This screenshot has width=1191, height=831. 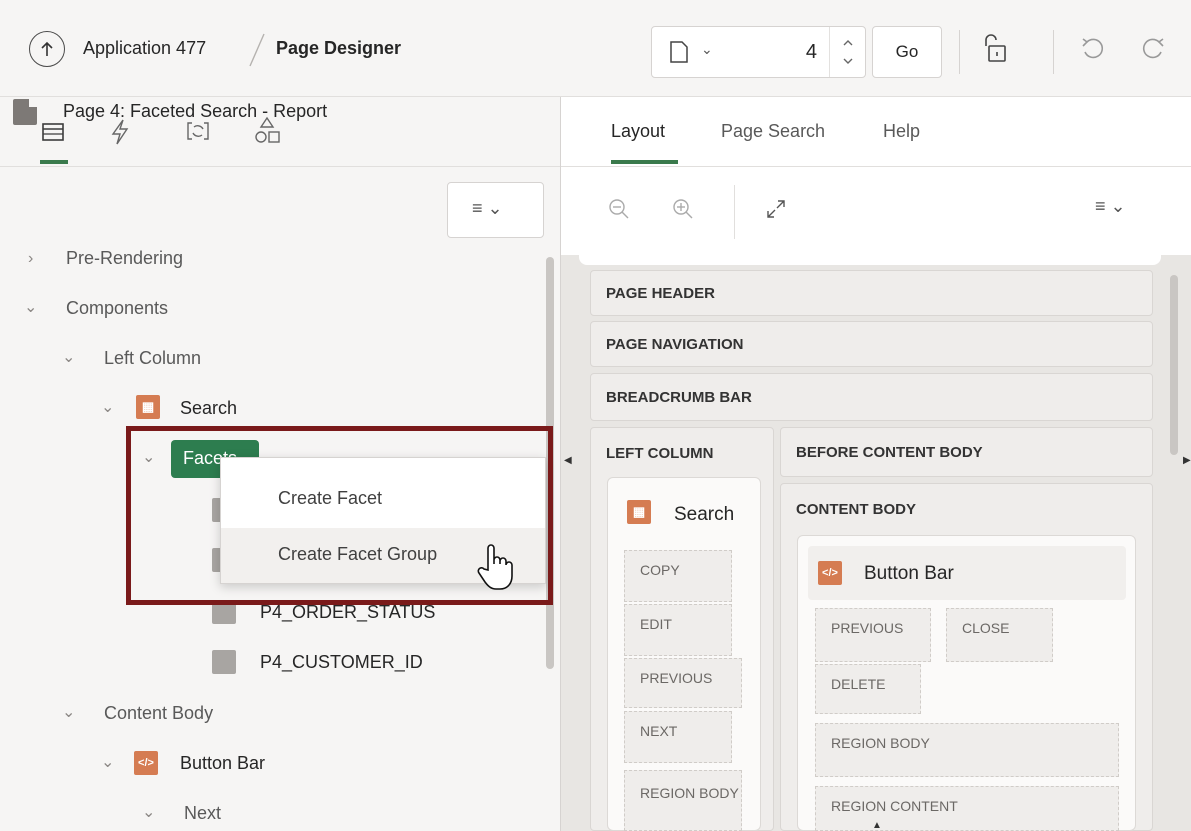 I want to click on splitter-expand-icon: ▶, so click(x=1187, y=460).